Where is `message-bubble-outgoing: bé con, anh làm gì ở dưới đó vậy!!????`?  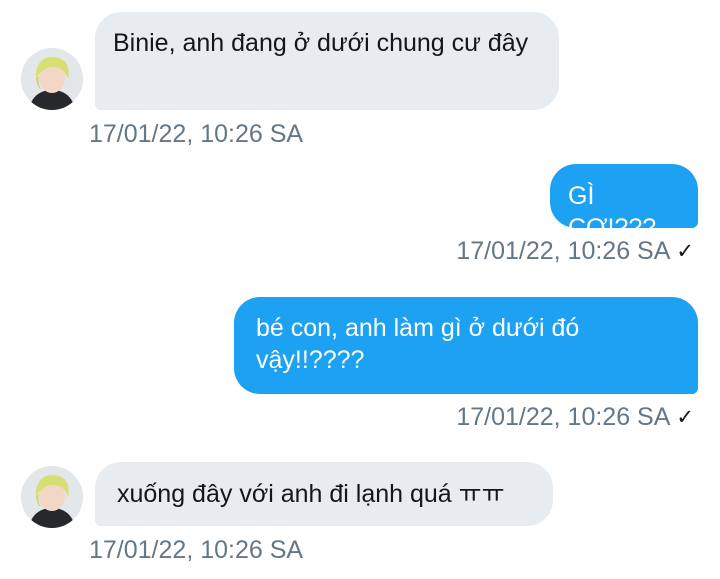
message-bubble-outgoing: bé con, anh làm gì ở dưới đó vậy!!???? is located at coordinates (466, 345).